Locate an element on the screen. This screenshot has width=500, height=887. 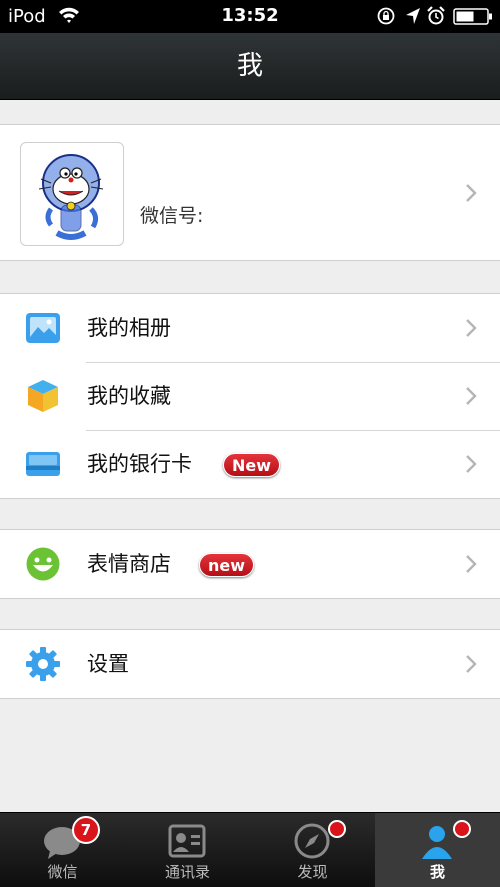
tab-label: 微信 is located at coordinates (62, 872).